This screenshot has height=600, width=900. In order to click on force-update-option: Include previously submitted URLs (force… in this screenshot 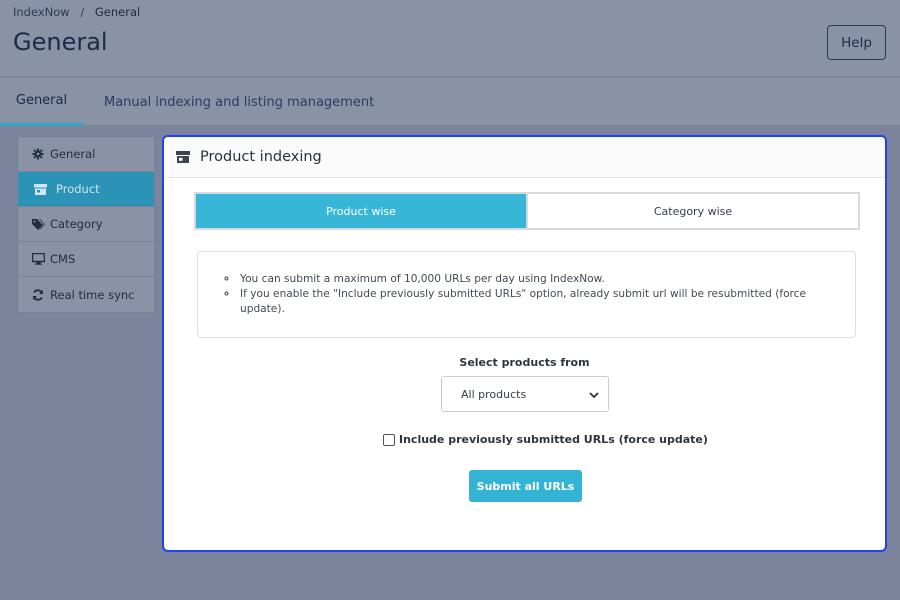, I will do `click(545, 439)`.